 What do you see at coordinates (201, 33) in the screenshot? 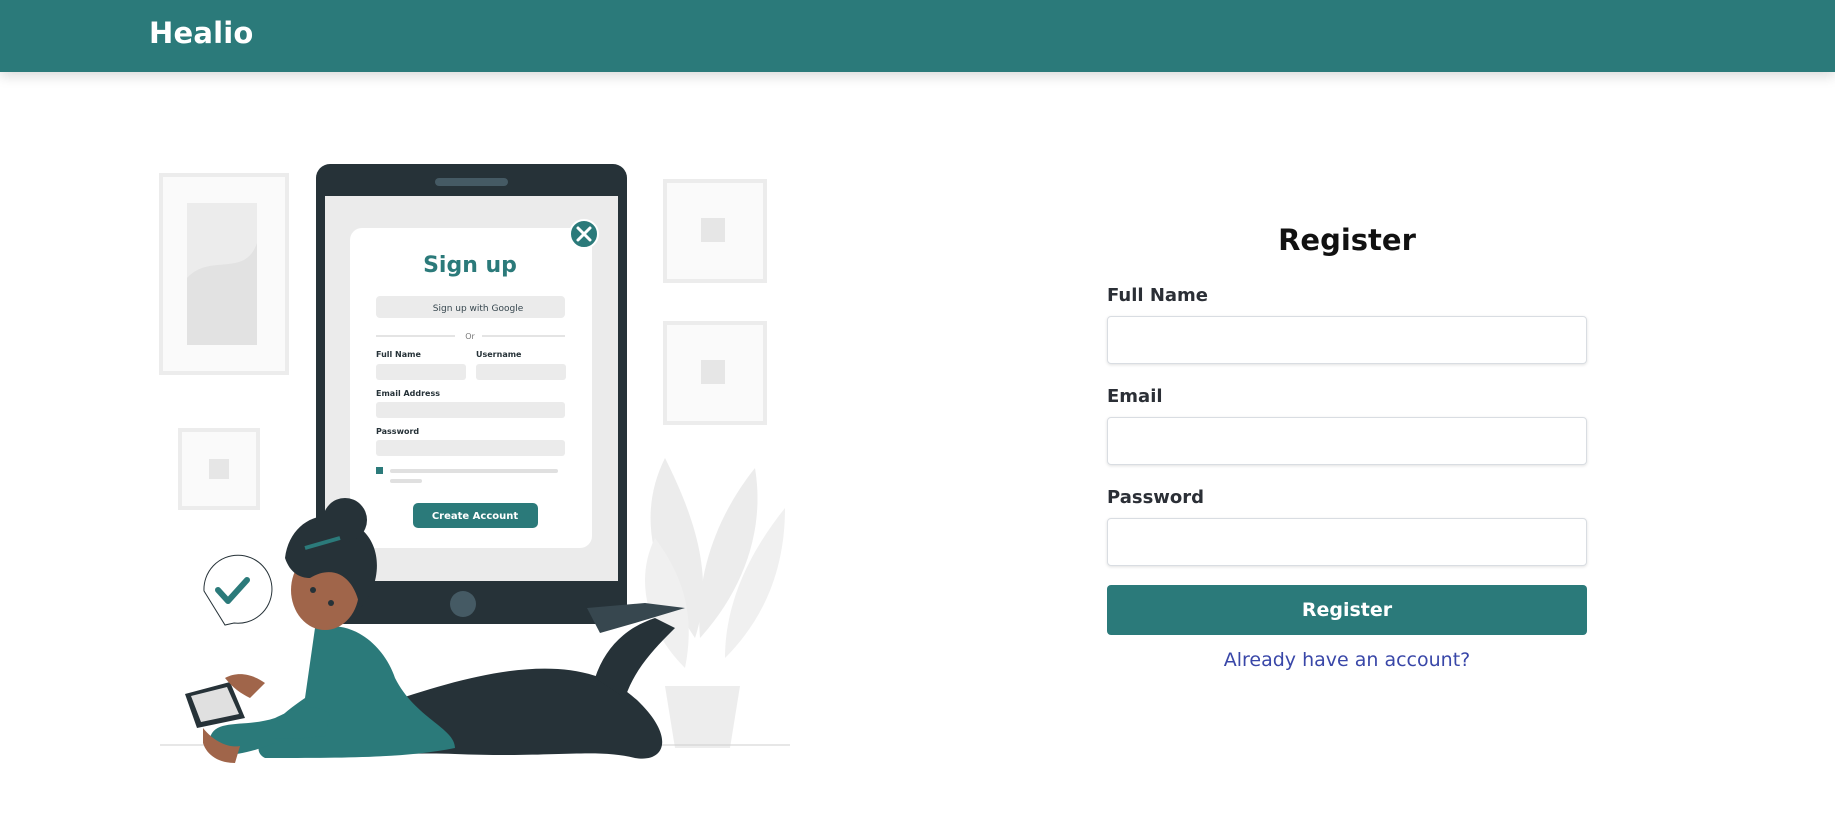
I see `brand-logo: Healio` at bounding box center [201, 33].